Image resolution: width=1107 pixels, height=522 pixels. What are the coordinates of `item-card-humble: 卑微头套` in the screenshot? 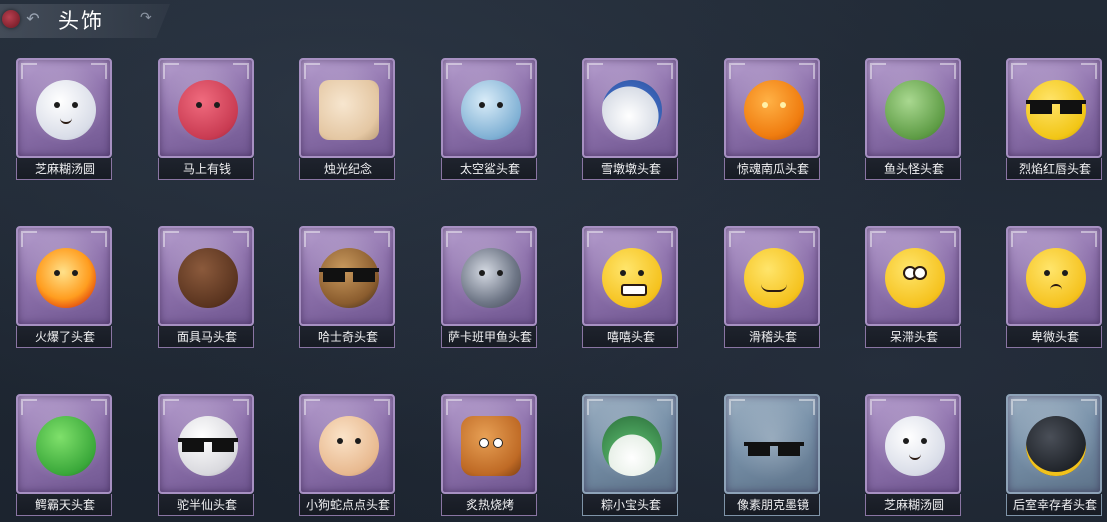 It's located at (1054, 287).